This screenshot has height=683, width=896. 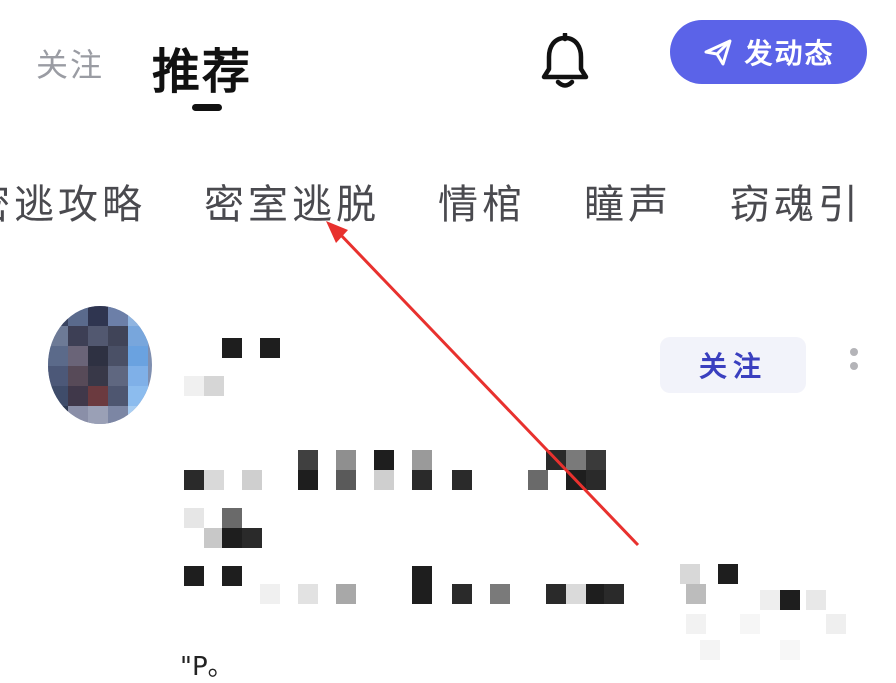 What do you see at coordinates (207, 667) in the screenshot?
I see `post-text-fragment: "P。` at bounding box center [207, 667].